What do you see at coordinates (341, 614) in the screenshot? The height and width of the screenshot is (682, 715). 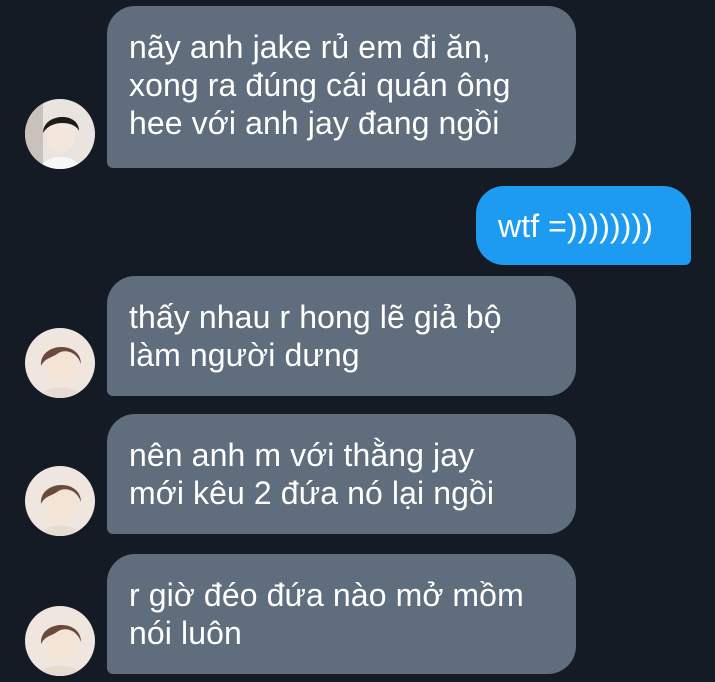 I see `message-bubble-incoming: r giờ đéo đứa nào mở mồm nói luôn` at bounding box center [341, 614].